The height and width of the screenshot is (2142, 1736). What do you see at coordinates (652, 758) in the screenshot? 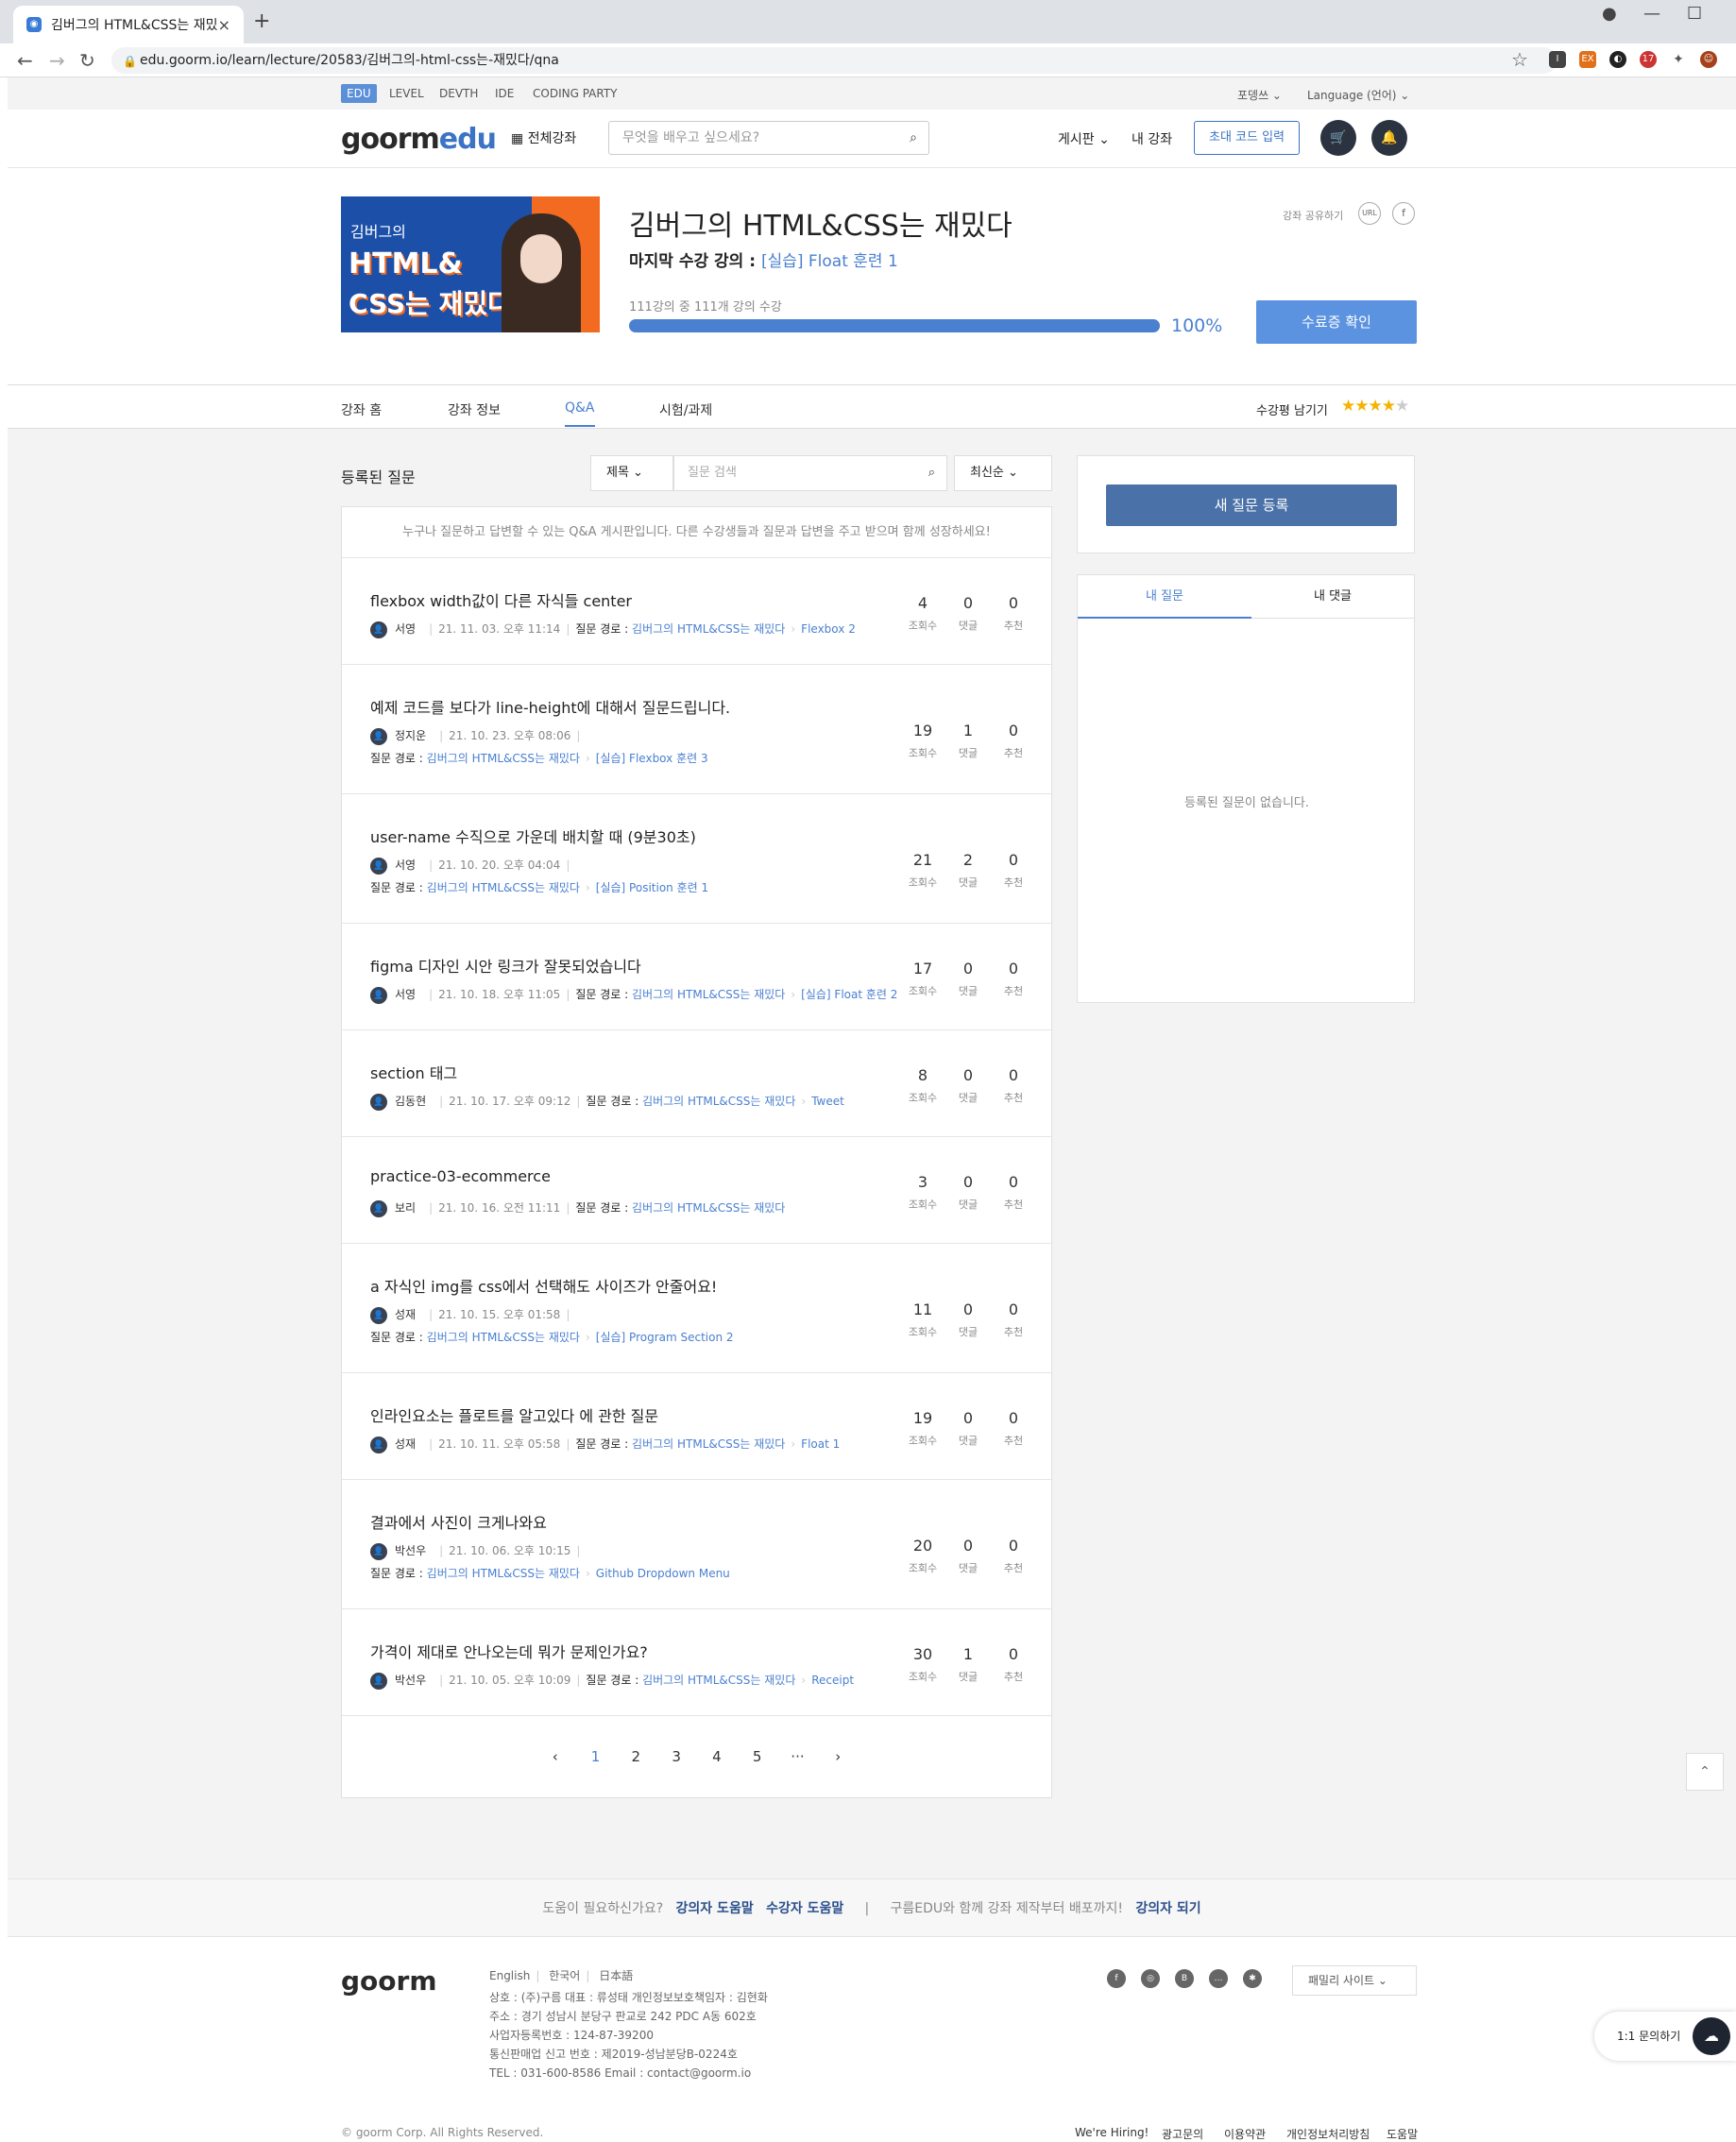
I see `path-lecture-link: [실습] Flexbox 훈련 3` at bounding box center [652, 758].